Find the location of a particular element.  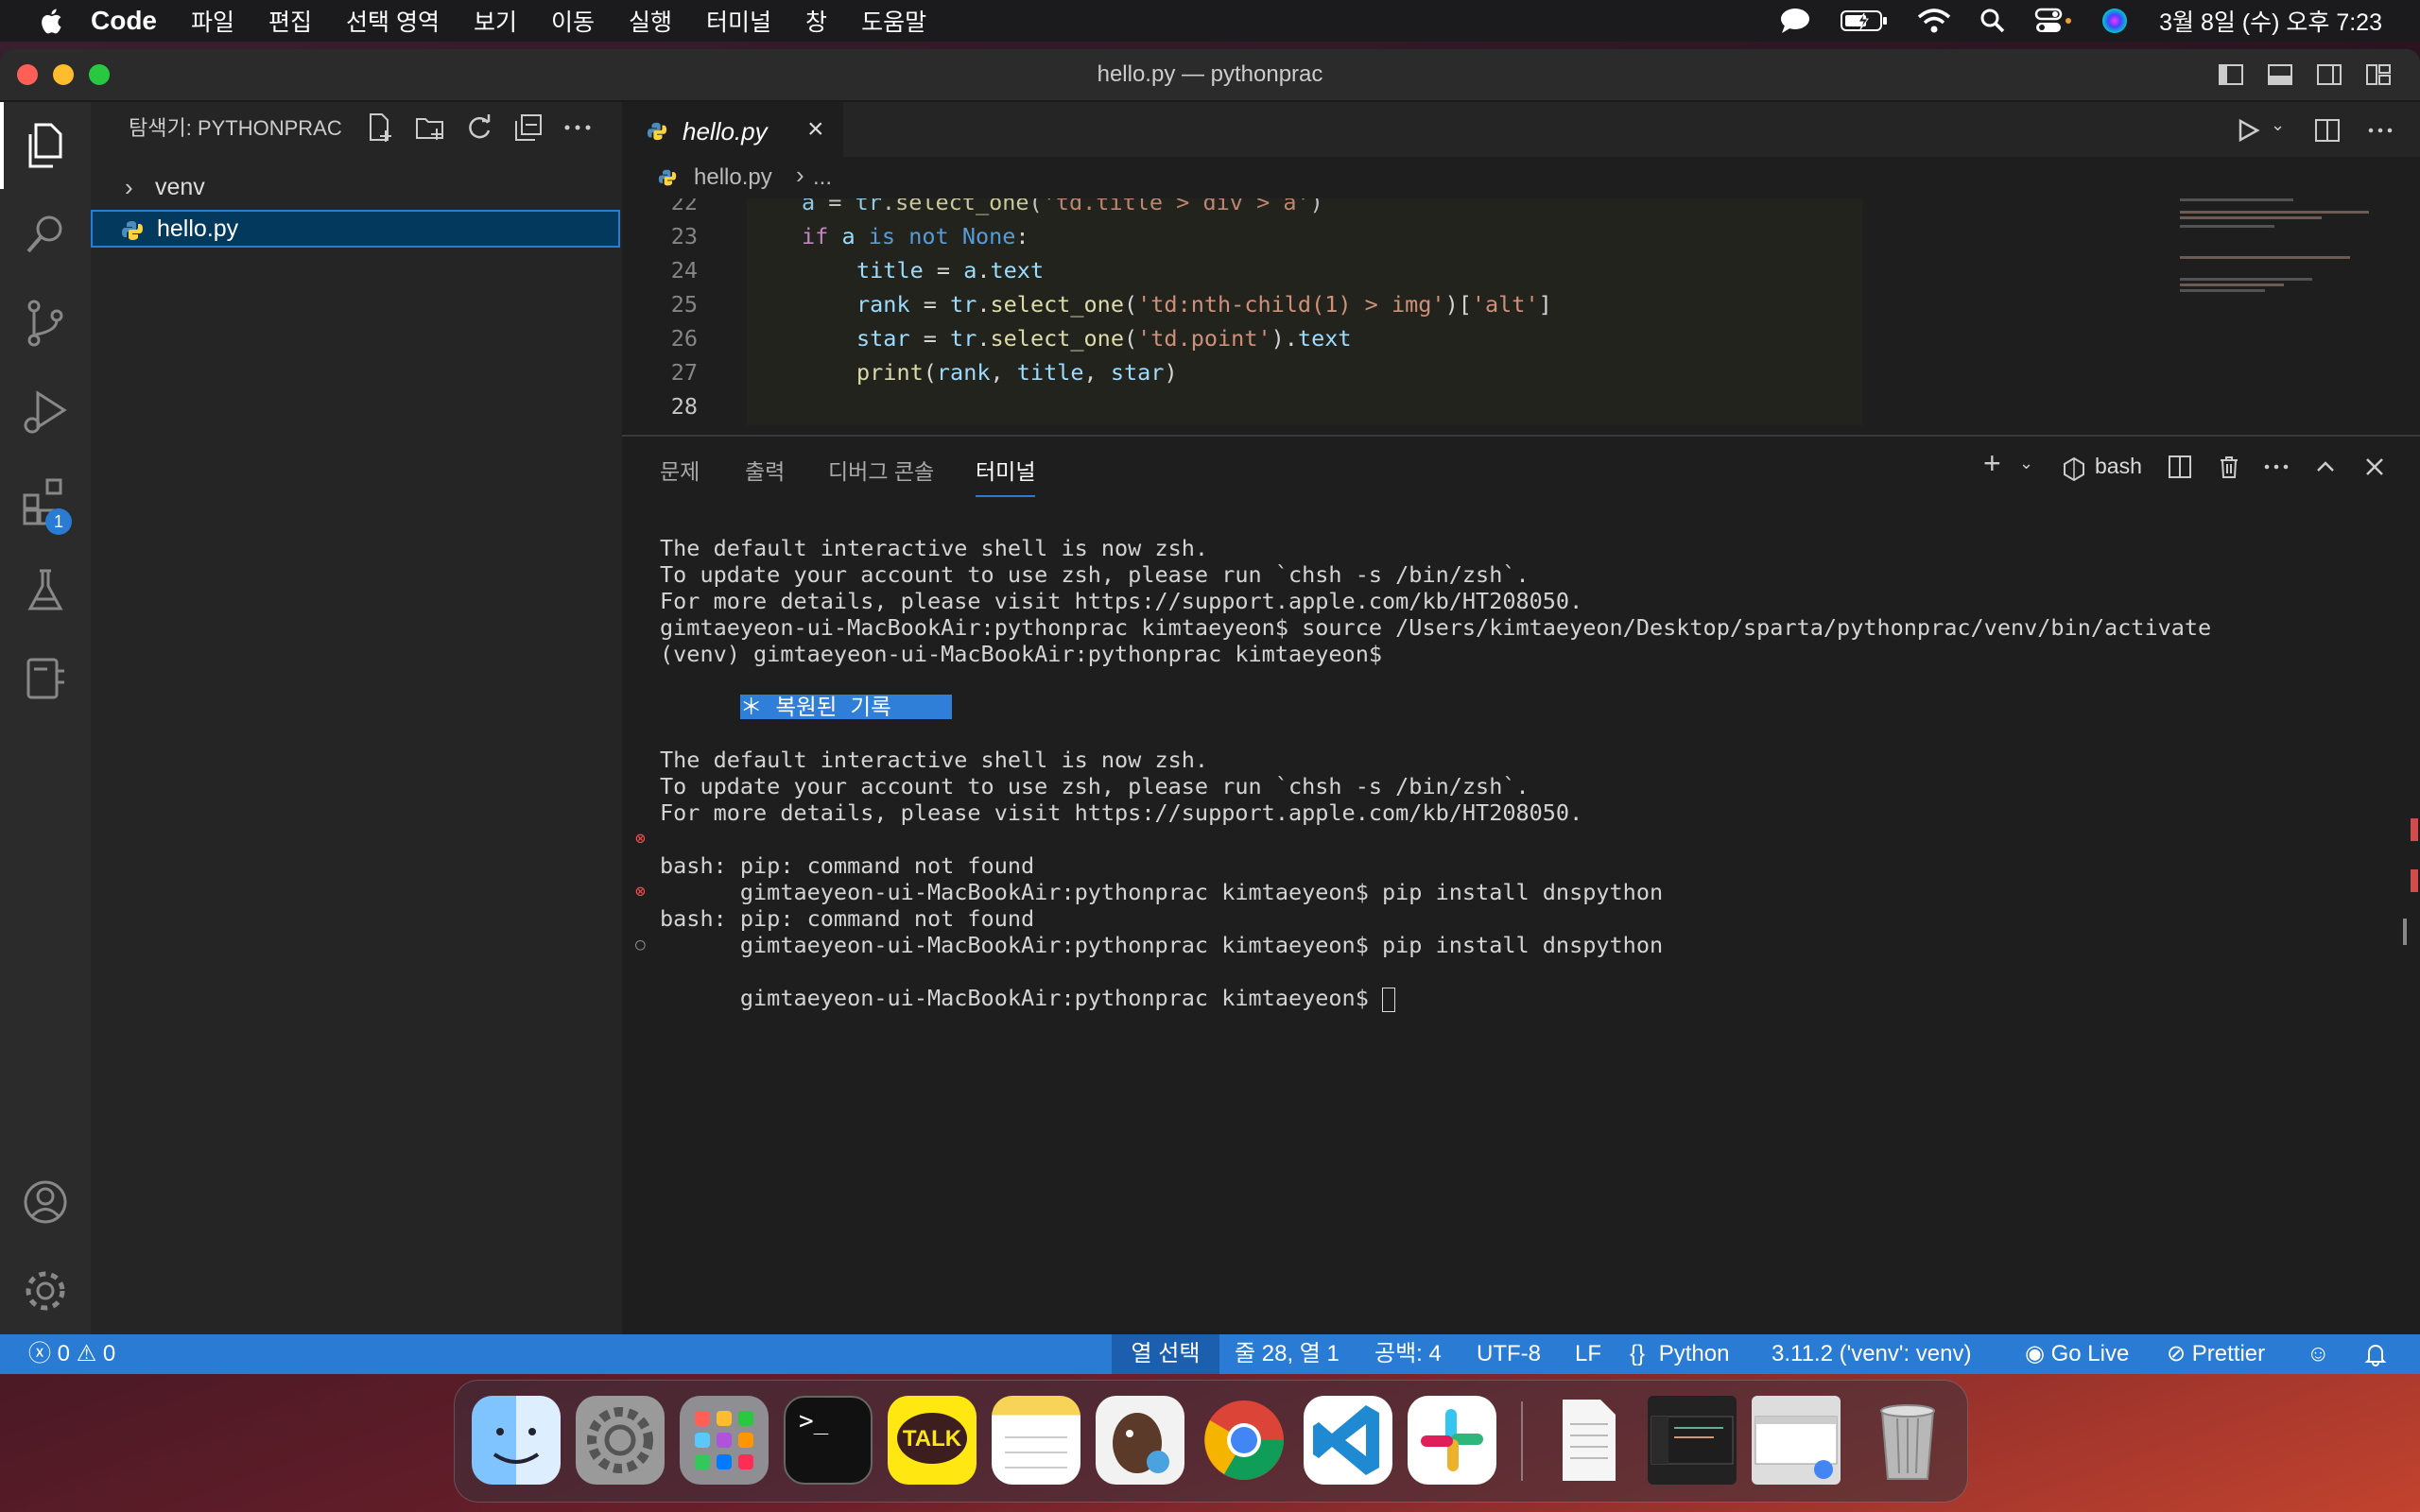

notifications-bell-icon is located at coordinates (2375, 1354).